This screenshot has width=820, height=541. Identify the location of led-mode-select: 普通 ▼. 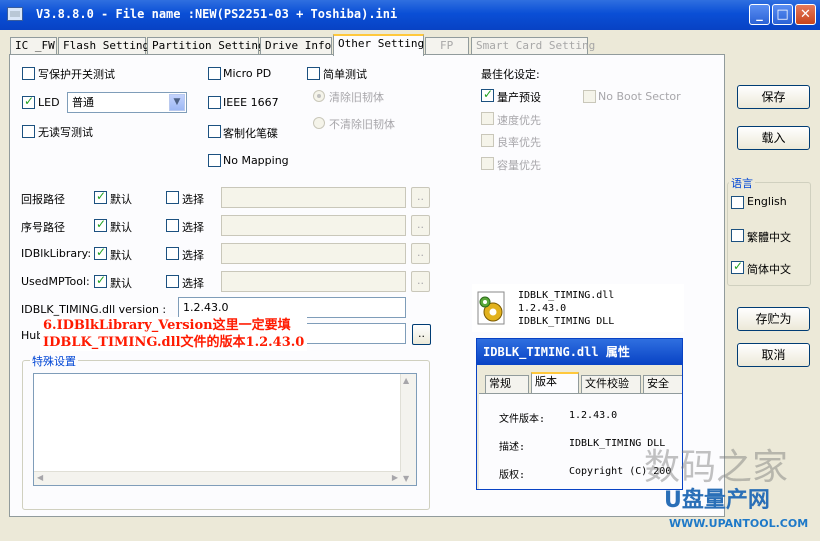
(127, 102).